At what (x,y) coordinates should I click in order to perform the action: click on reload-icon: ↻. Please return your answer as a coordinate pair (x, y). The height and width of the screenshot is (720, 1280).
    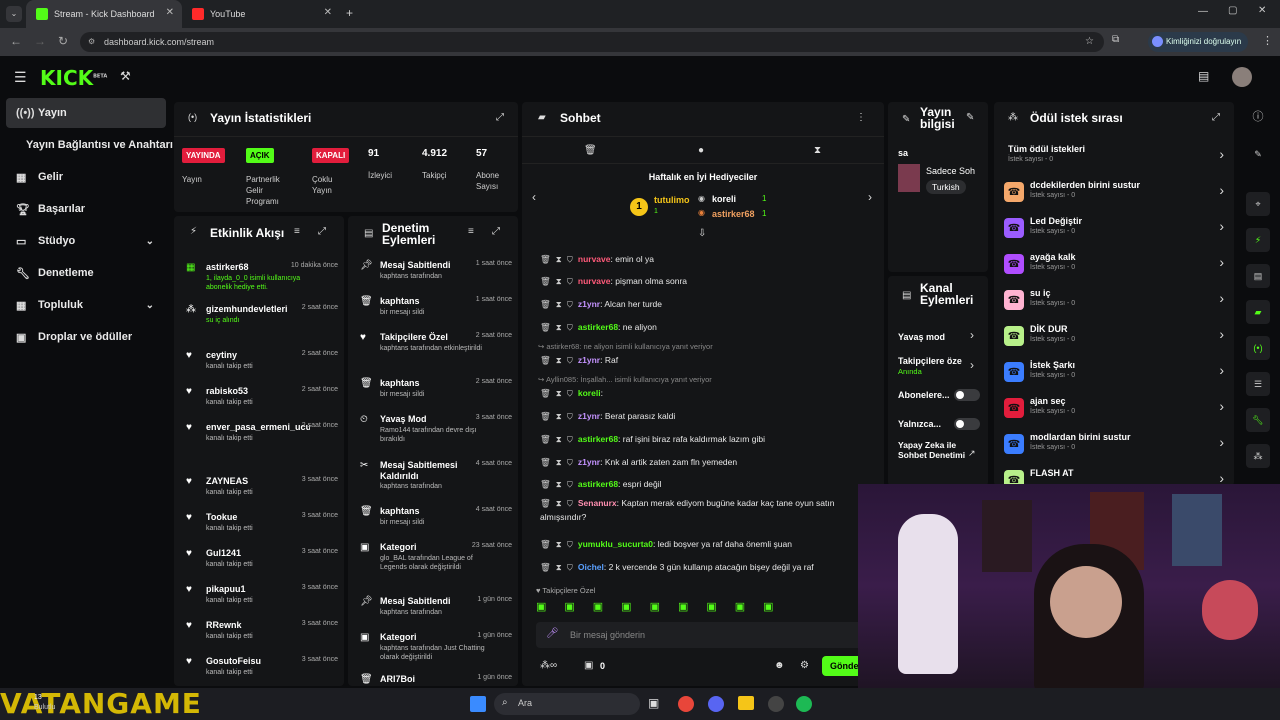
    Looking at the image, I should click on (63, 41).